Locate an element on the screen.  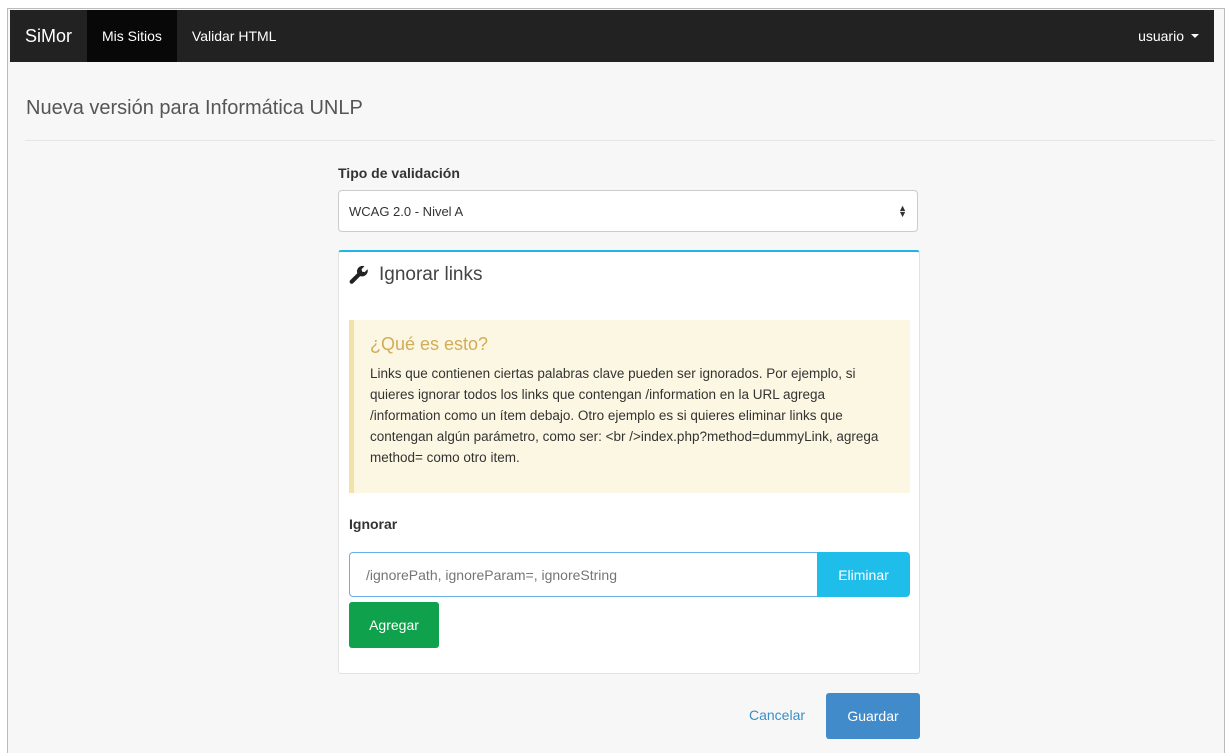
validation-type-select: WCAG 2.0 - Nivel A ▲ ▼ is located at coordinates (628, 211).